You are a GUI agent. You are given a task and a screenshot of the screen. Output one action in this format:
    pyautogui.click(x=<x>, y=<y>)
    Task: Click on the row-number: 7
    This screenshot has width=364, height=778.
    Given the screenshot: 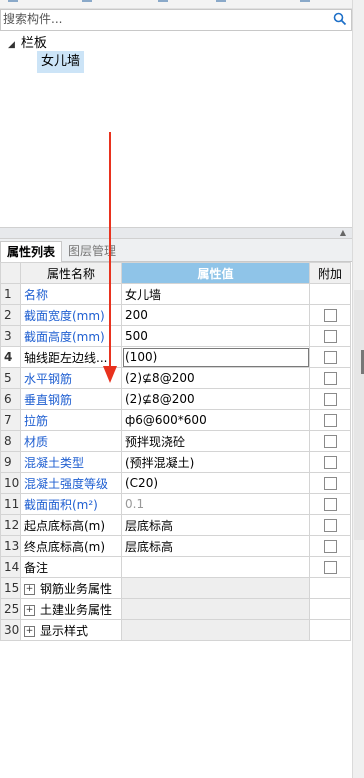 What is the action you would take?
    pyautogui.click(x=10, y=420)
    